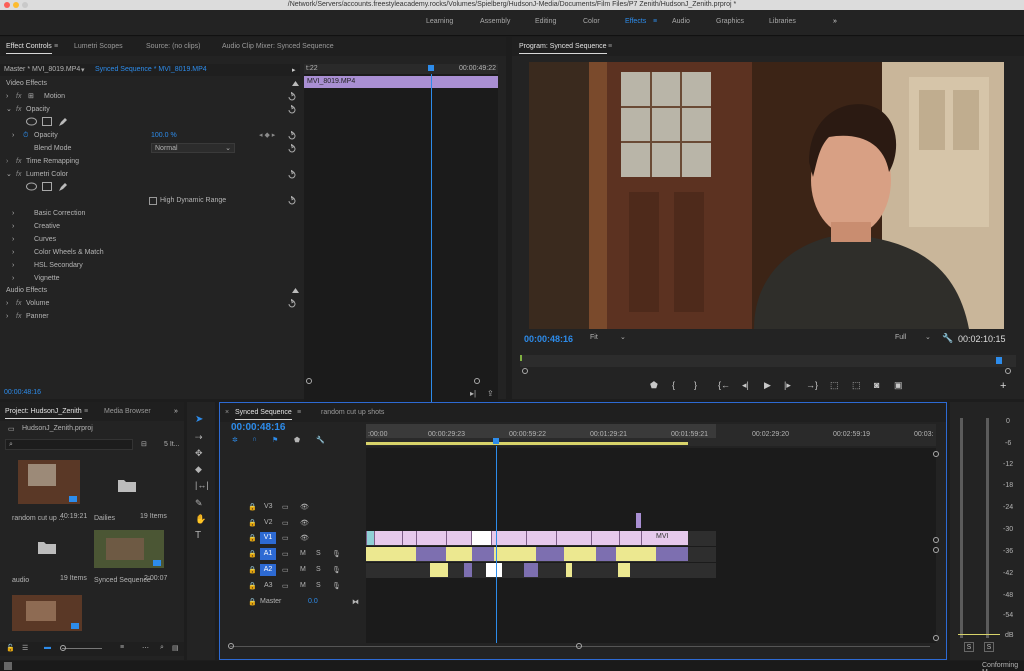 The height and width of the screenshot is (671, 1024). I want to click on play-icon: ▶, so click(767, 385).